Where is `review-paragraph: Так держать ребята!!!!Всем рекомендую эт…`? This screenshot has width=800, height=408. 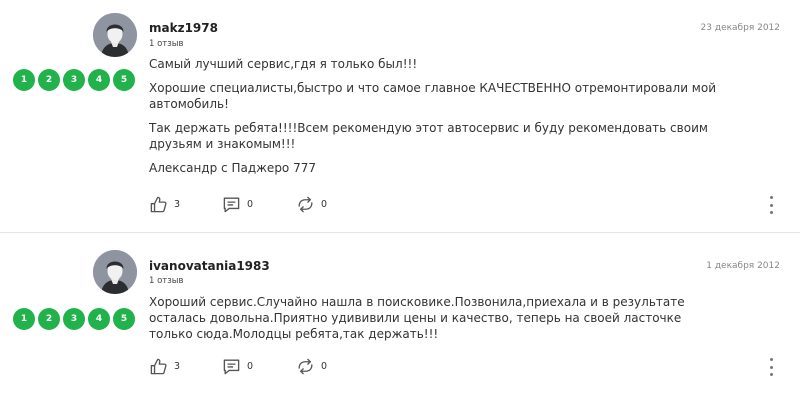 review-paragraph: Так держать ребята!!!!Всем рекомендую эт… is located at coordinates (428, 136).